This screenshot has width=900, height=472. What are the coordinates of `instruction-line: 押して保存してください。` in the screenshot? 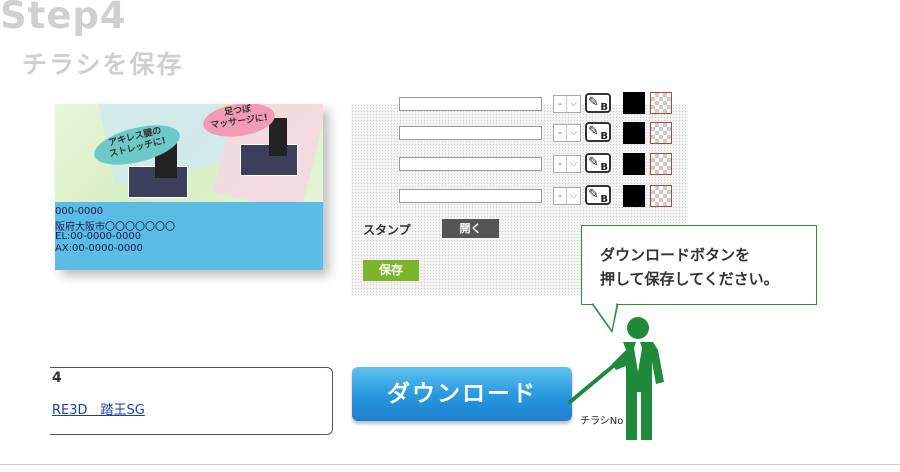 It's located at (689, 279).